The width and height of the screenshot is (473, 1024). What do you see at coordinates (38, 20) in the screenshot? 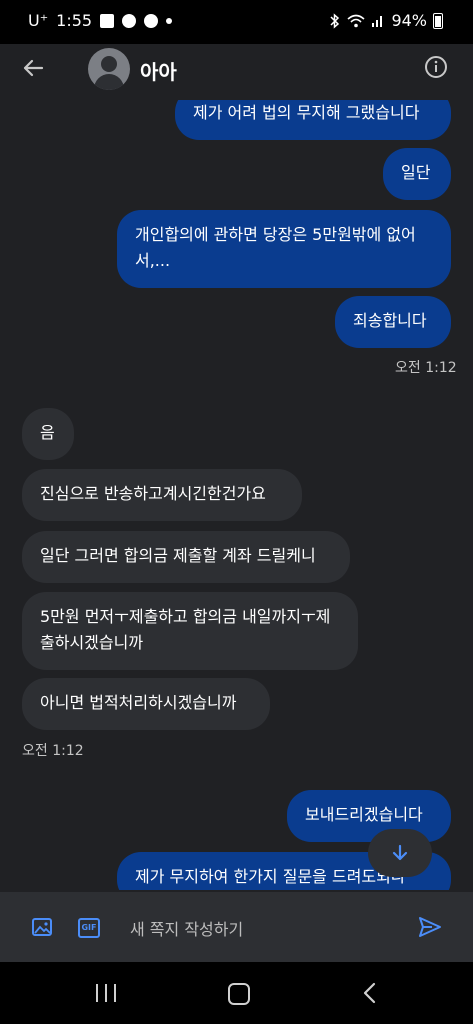
I see `carrier-label: U⁺` at bounding box center [38, 20].